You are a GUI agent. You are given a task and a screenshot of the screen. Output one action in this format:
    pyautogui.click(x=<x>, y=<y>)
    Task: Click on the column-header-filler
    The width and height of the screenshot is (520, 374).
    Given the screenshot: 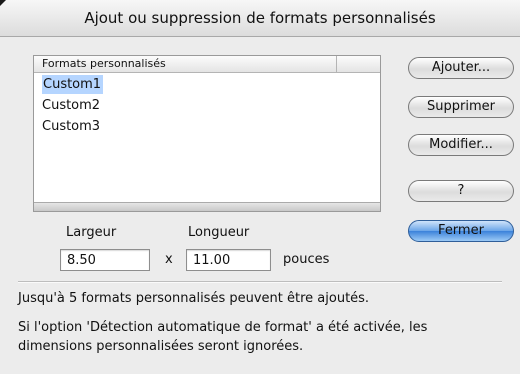 What is the action you would take?
    pyautogui.click(x=359, y=64)
    